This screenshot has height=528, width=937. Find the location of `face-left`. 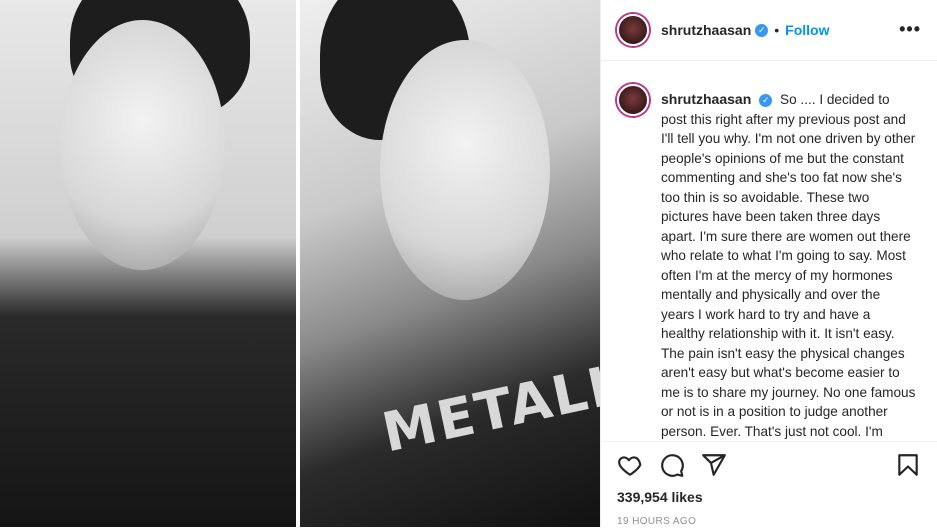

face-left is located at coordinates (142, 145).